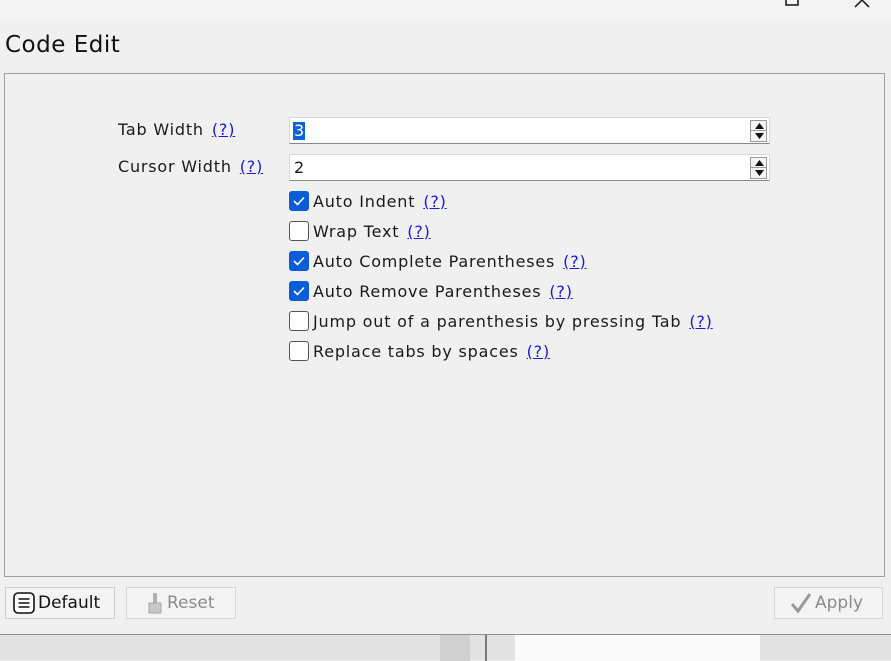 Image resolution: width=891 pixels, height=661 pixels. I want to click on replace-tabs-checkbox, so click(299, 351).